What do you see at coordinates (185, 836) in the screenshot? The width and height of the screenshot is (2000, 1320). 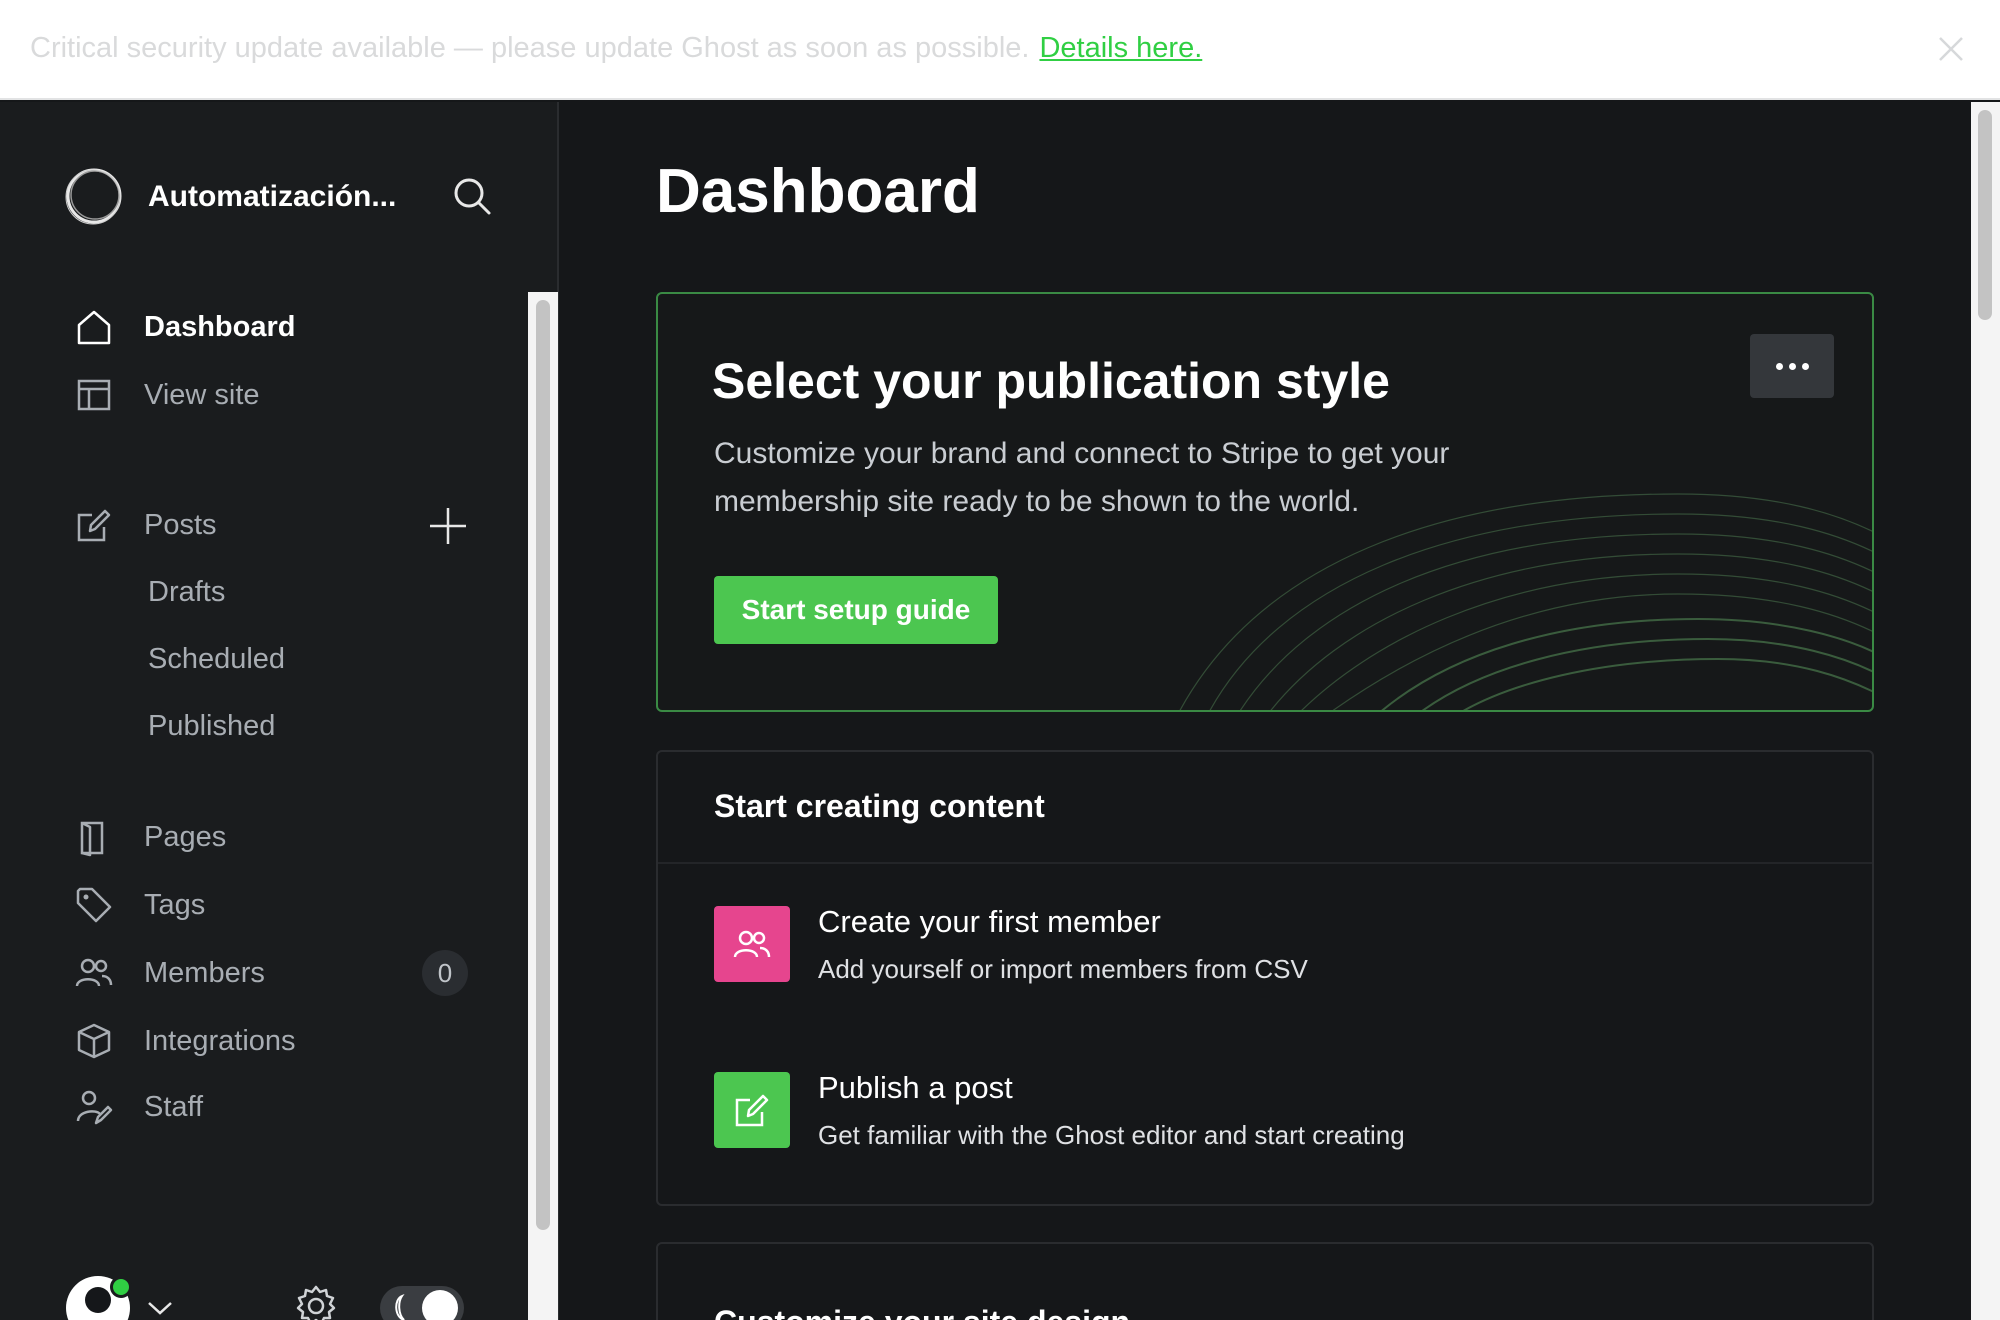 I see `sidebar-item-label: Pages` at bounding box center [185, 836].